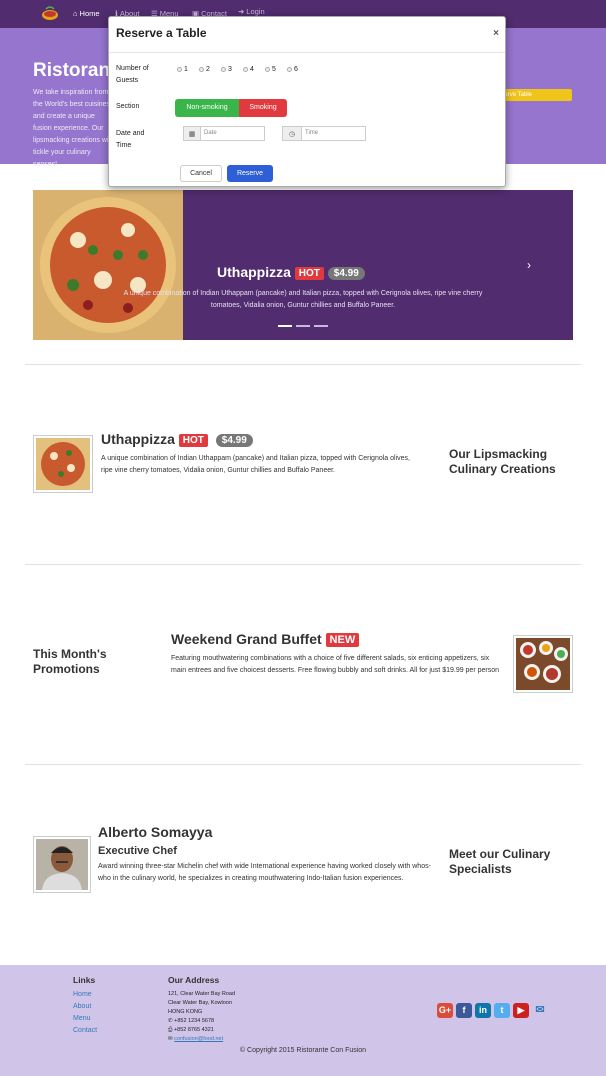 The width and height of the screenshot is (606, 1076). I want to click on nav-login: ➜ Login, so click(251, 11).